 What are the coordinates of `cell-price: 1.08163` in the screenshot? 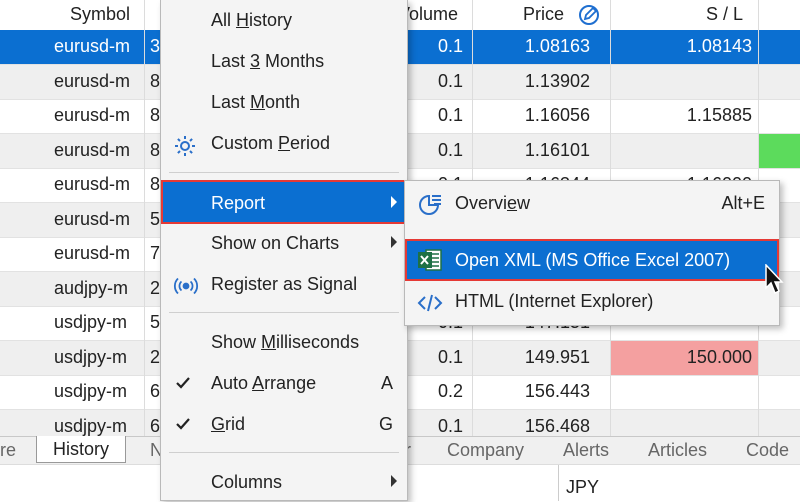 It's located at (557, 46).